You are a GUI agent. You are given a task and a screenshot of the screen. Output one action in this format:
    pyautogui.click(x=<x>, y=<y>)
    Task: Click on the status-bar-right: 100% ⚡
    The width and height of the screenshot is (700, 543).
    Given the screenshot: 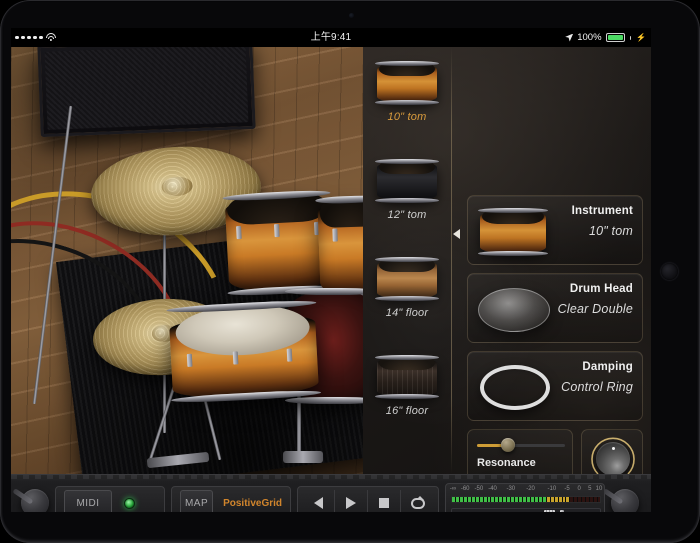 What is the action you would take?
    pyautogui.click(x=605, y=37)
    